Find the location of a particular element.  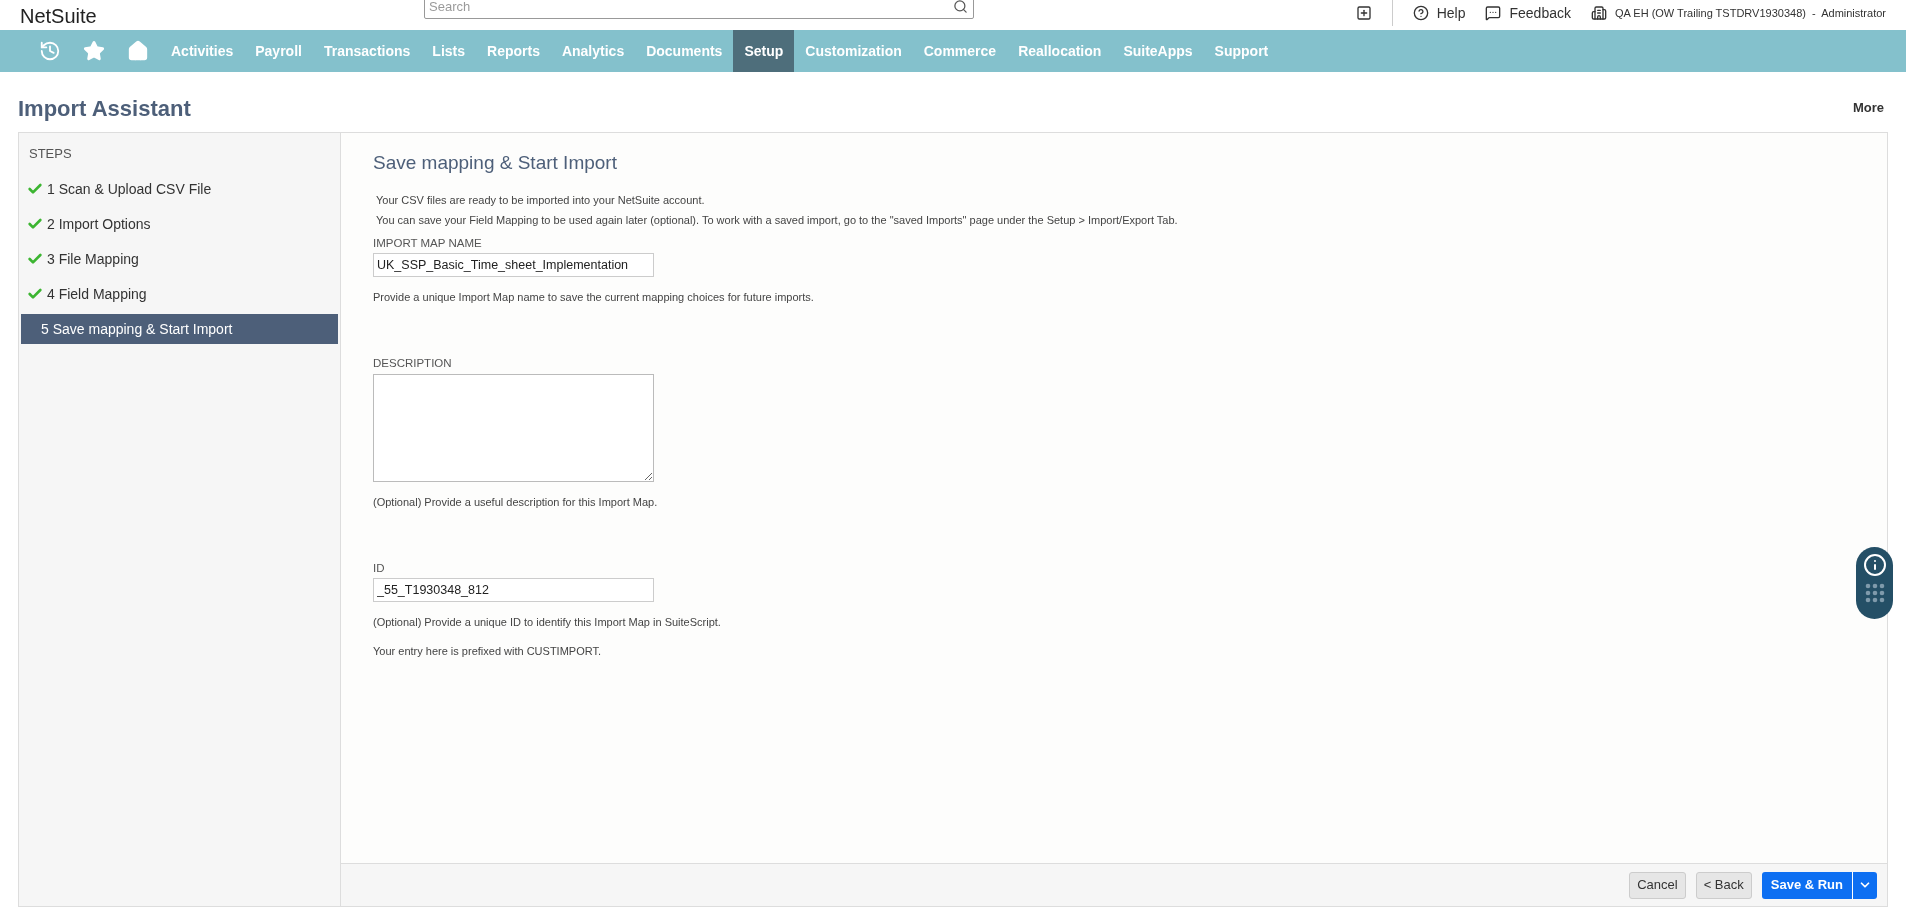

feedback-link: Feedback is located at coordinates (1540, 13).